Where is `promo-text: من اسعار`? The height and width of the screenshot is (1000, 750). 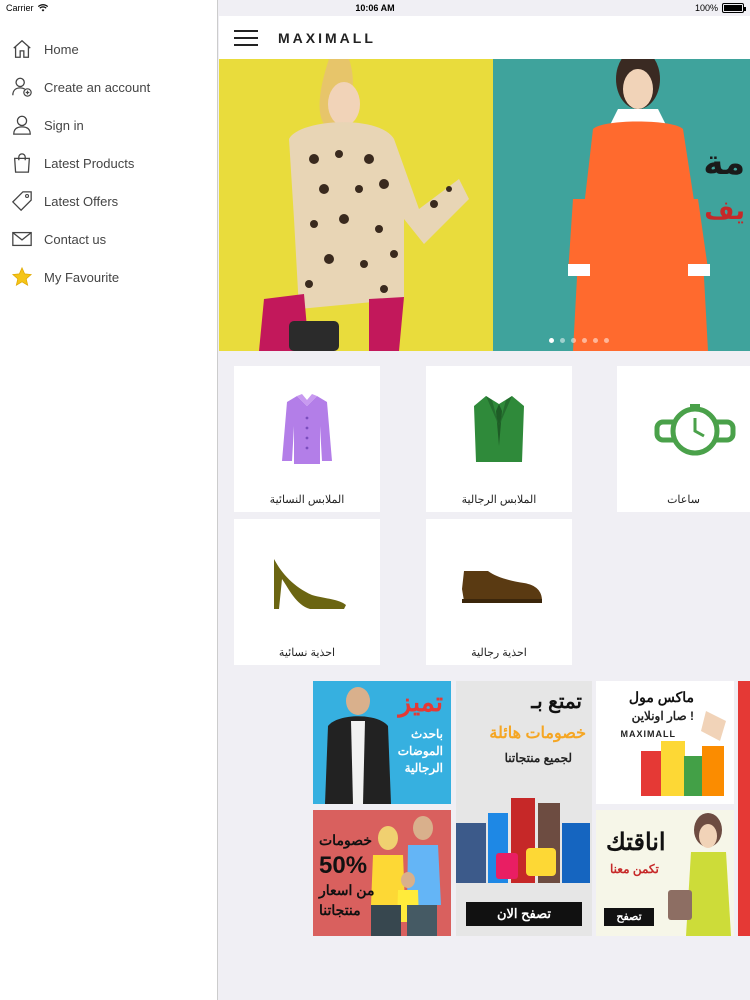
promo-text: من اسعار is located at coordinates (347, 890).